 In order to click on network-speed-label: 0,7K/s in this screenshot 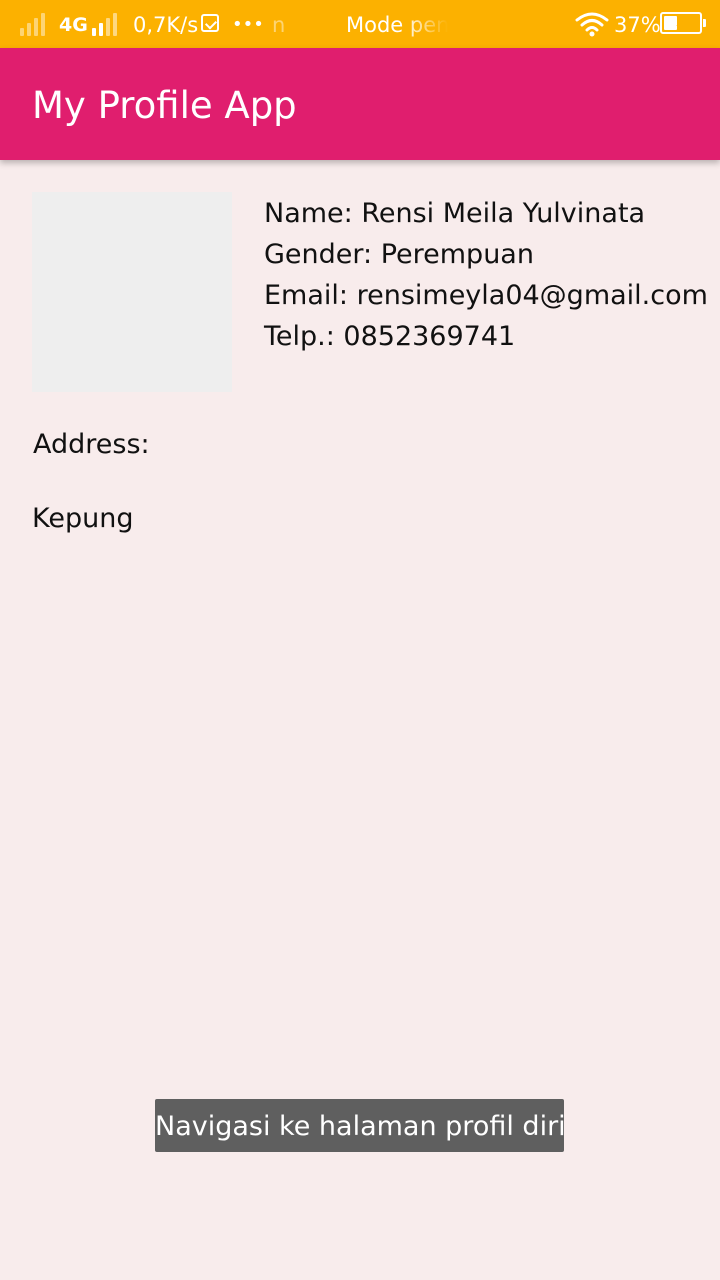, I will do `click(166, 25)`.